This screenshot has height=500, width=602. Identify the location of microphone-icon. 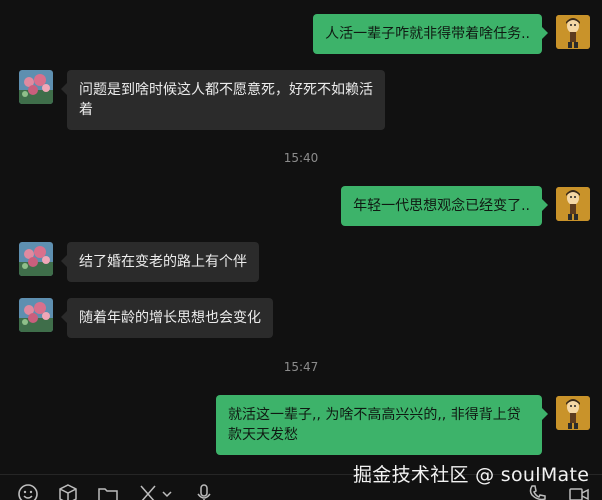
(204, 491).